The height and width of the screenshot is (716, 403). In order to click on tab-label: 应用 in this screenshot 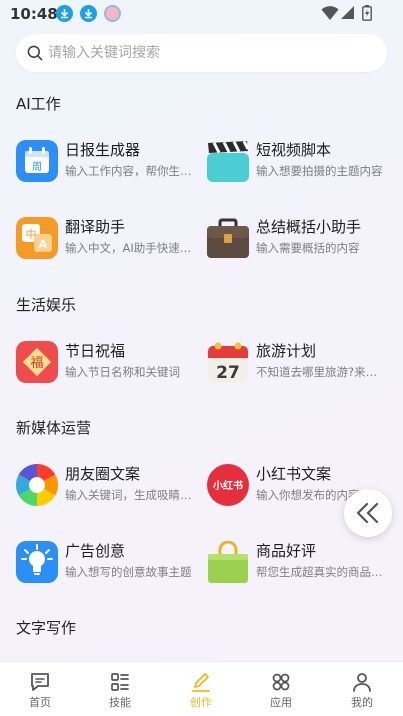, I will do `click(281, 702)`.